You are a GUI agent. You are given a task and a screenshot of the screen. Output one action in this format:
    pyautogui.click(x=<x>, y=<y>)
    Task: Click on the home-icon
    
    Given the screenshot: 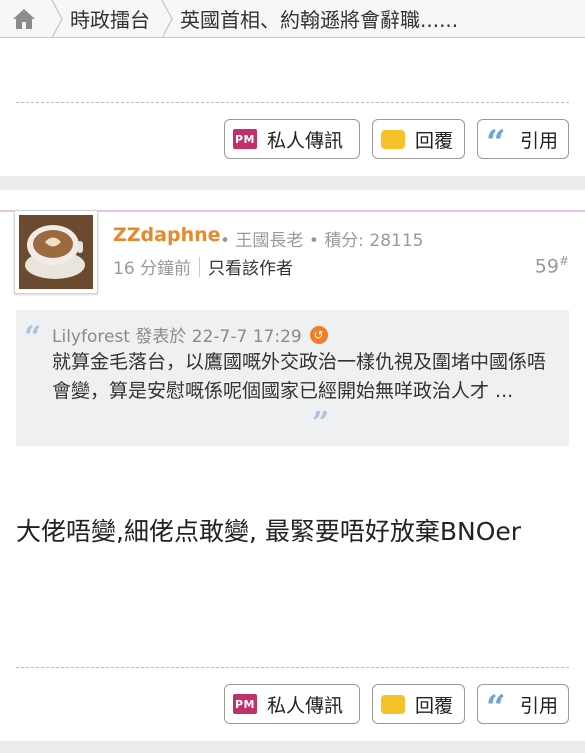 What is the action you would take?
    pyautogui.click(x=24, y=18)
    